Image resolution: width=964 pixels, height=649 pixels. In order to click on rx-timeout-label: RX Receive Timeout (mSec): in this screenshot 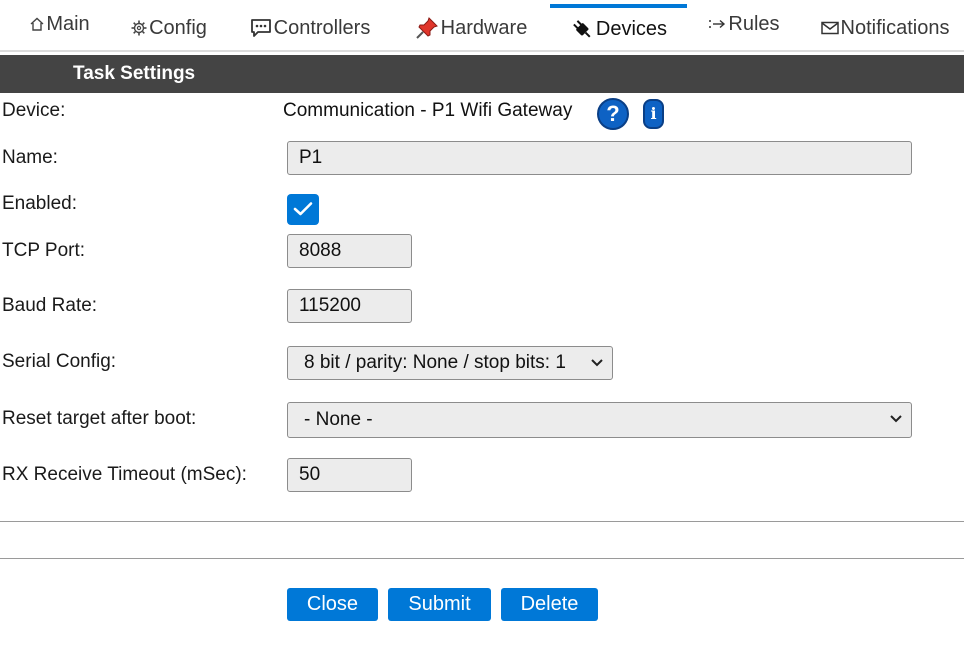, I will do `click(124, 474)`.